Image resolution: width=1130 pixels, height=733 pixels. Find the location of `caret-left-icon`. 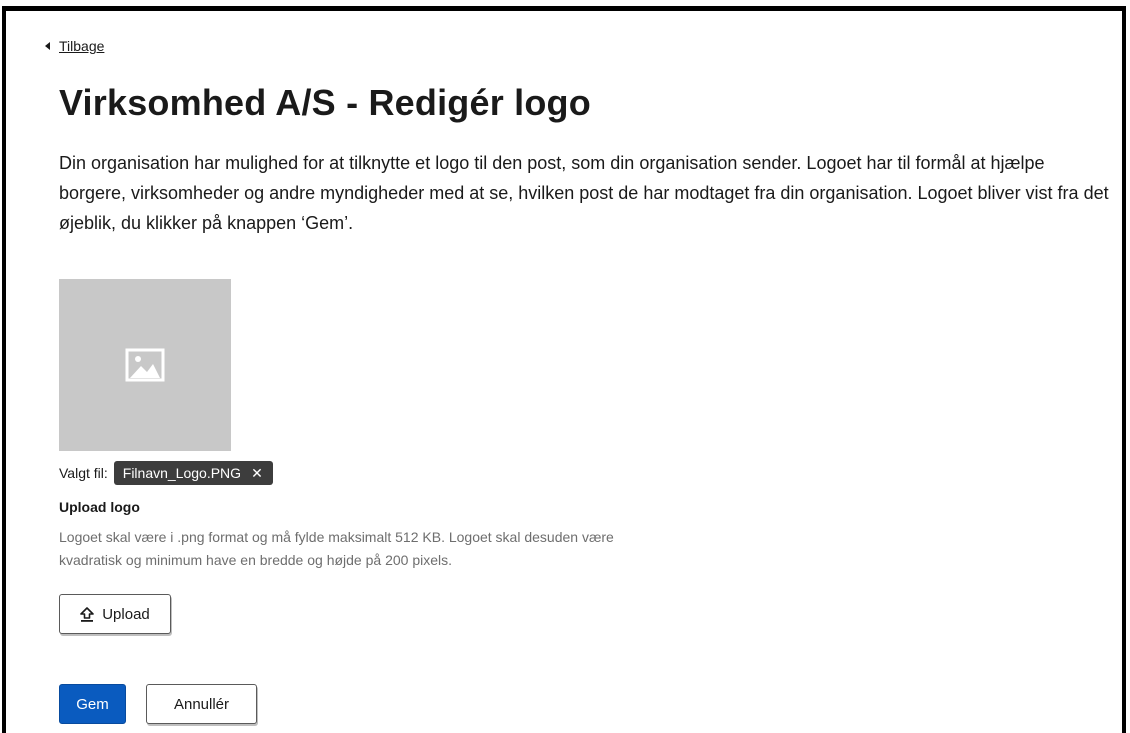

caret-left-icon is located at coordinates (47, 46).